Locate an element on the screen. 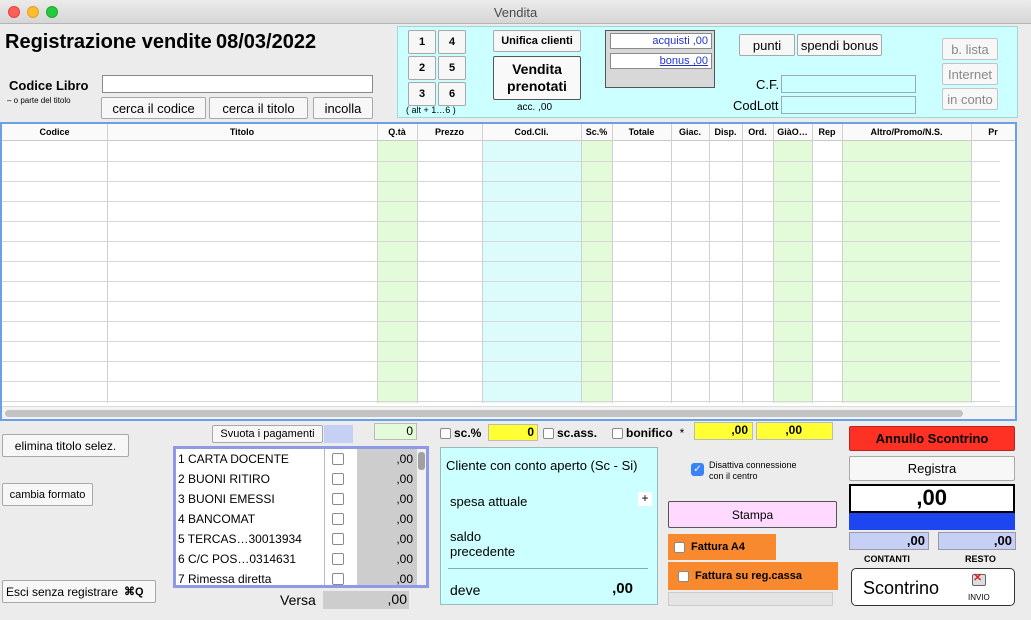 Image resolution: width=1031 pixels, height=620 pixels. col-giac: Giac. is located at coordinates (690, 132).